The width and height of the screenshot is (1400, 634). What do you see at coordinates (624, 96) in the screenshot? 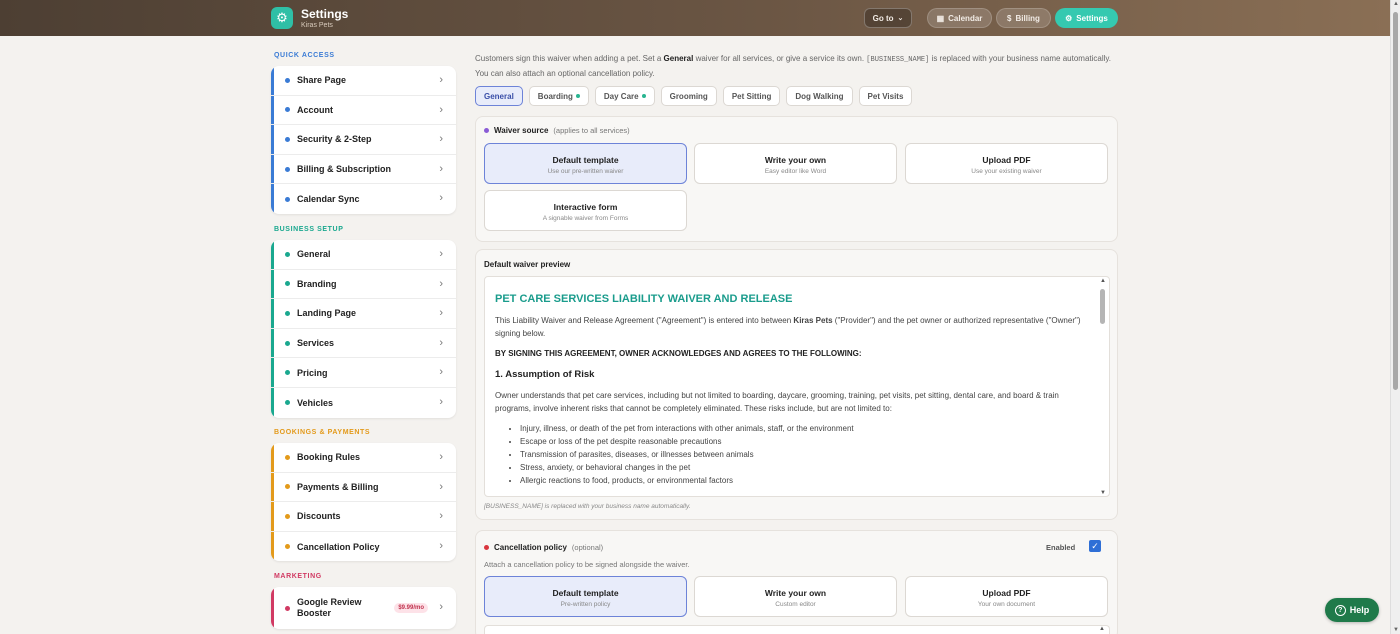
I see `tab-day-care: Day Care` at bounding box center [624, 96].